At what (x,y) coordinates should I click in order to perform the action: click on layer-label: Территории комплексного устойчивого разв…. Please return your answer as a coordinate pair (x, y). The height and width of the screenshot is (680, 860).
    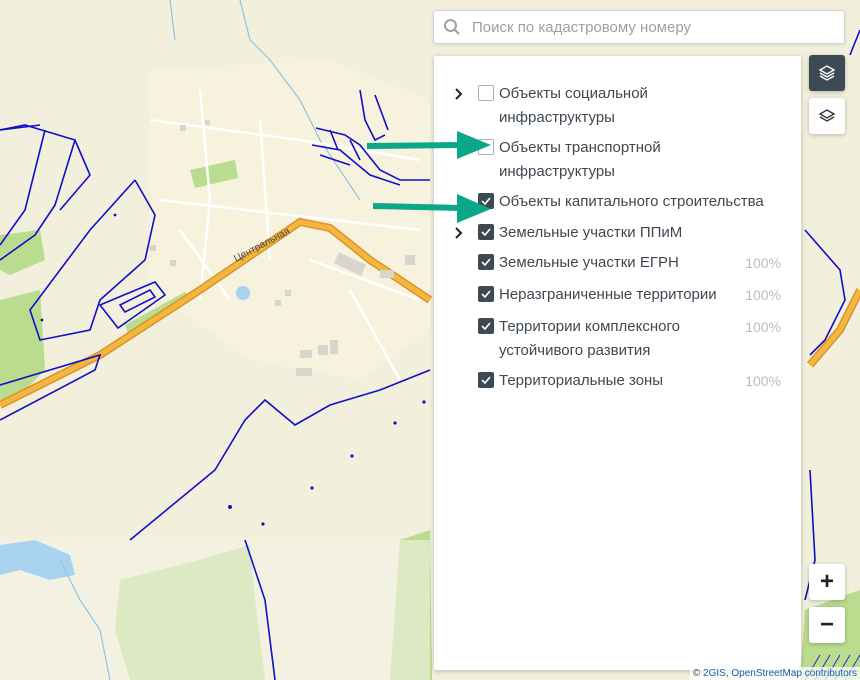
    Looking at the image, I should click on (589, 338).